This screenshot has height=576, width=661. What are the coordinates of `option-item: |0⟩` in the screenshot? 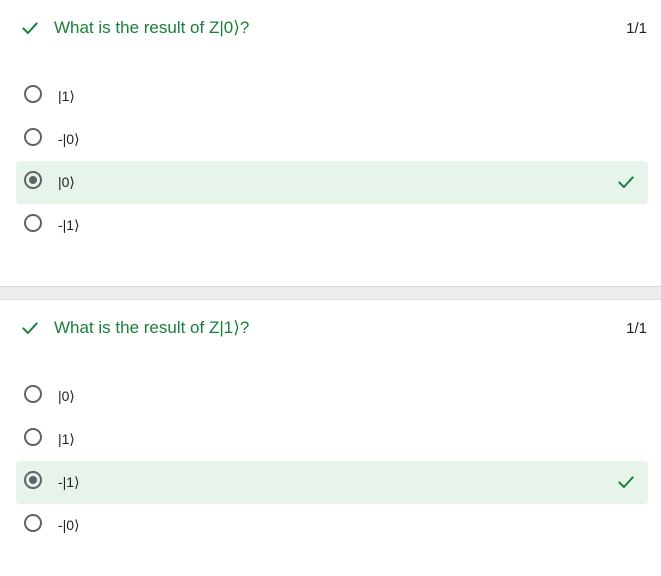 It's located at (332, 396).